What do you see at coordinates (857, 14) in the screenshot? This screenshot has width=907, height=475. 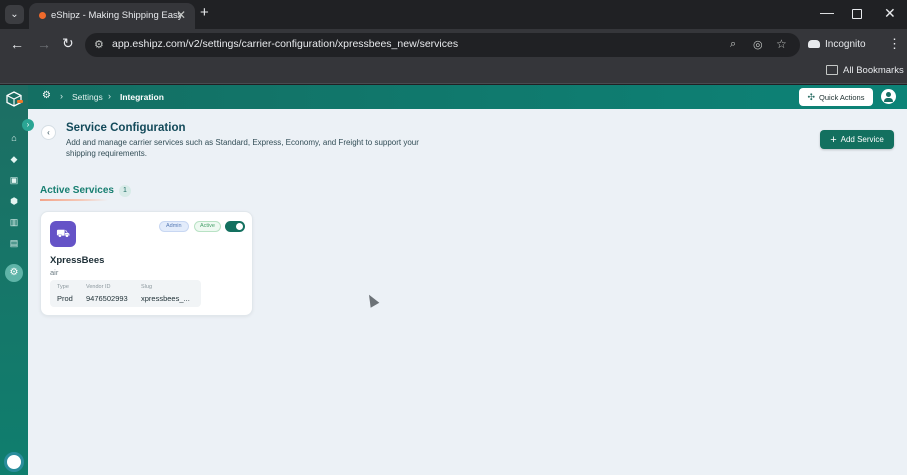 I see `window-restore-icon` at bounding box center [857, 14].